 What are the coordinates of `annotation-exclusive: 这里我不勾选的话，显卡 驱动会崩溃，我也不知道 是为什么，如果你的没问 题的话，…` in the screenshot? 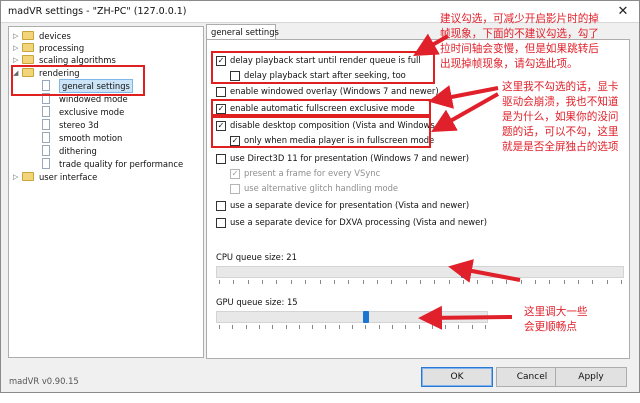 It's located at (560, 117).